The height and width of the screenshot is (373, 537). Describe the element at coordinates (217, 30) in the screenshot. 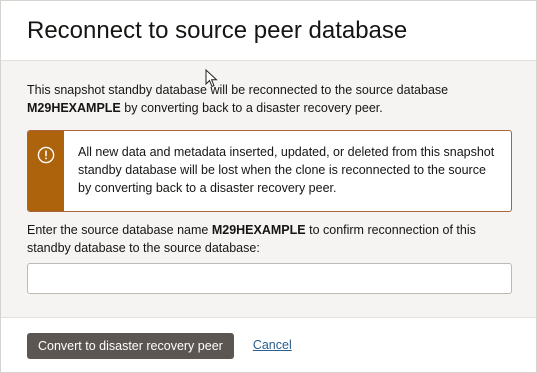

I see `dialog-title: Reconnect to source peer database` at that location.